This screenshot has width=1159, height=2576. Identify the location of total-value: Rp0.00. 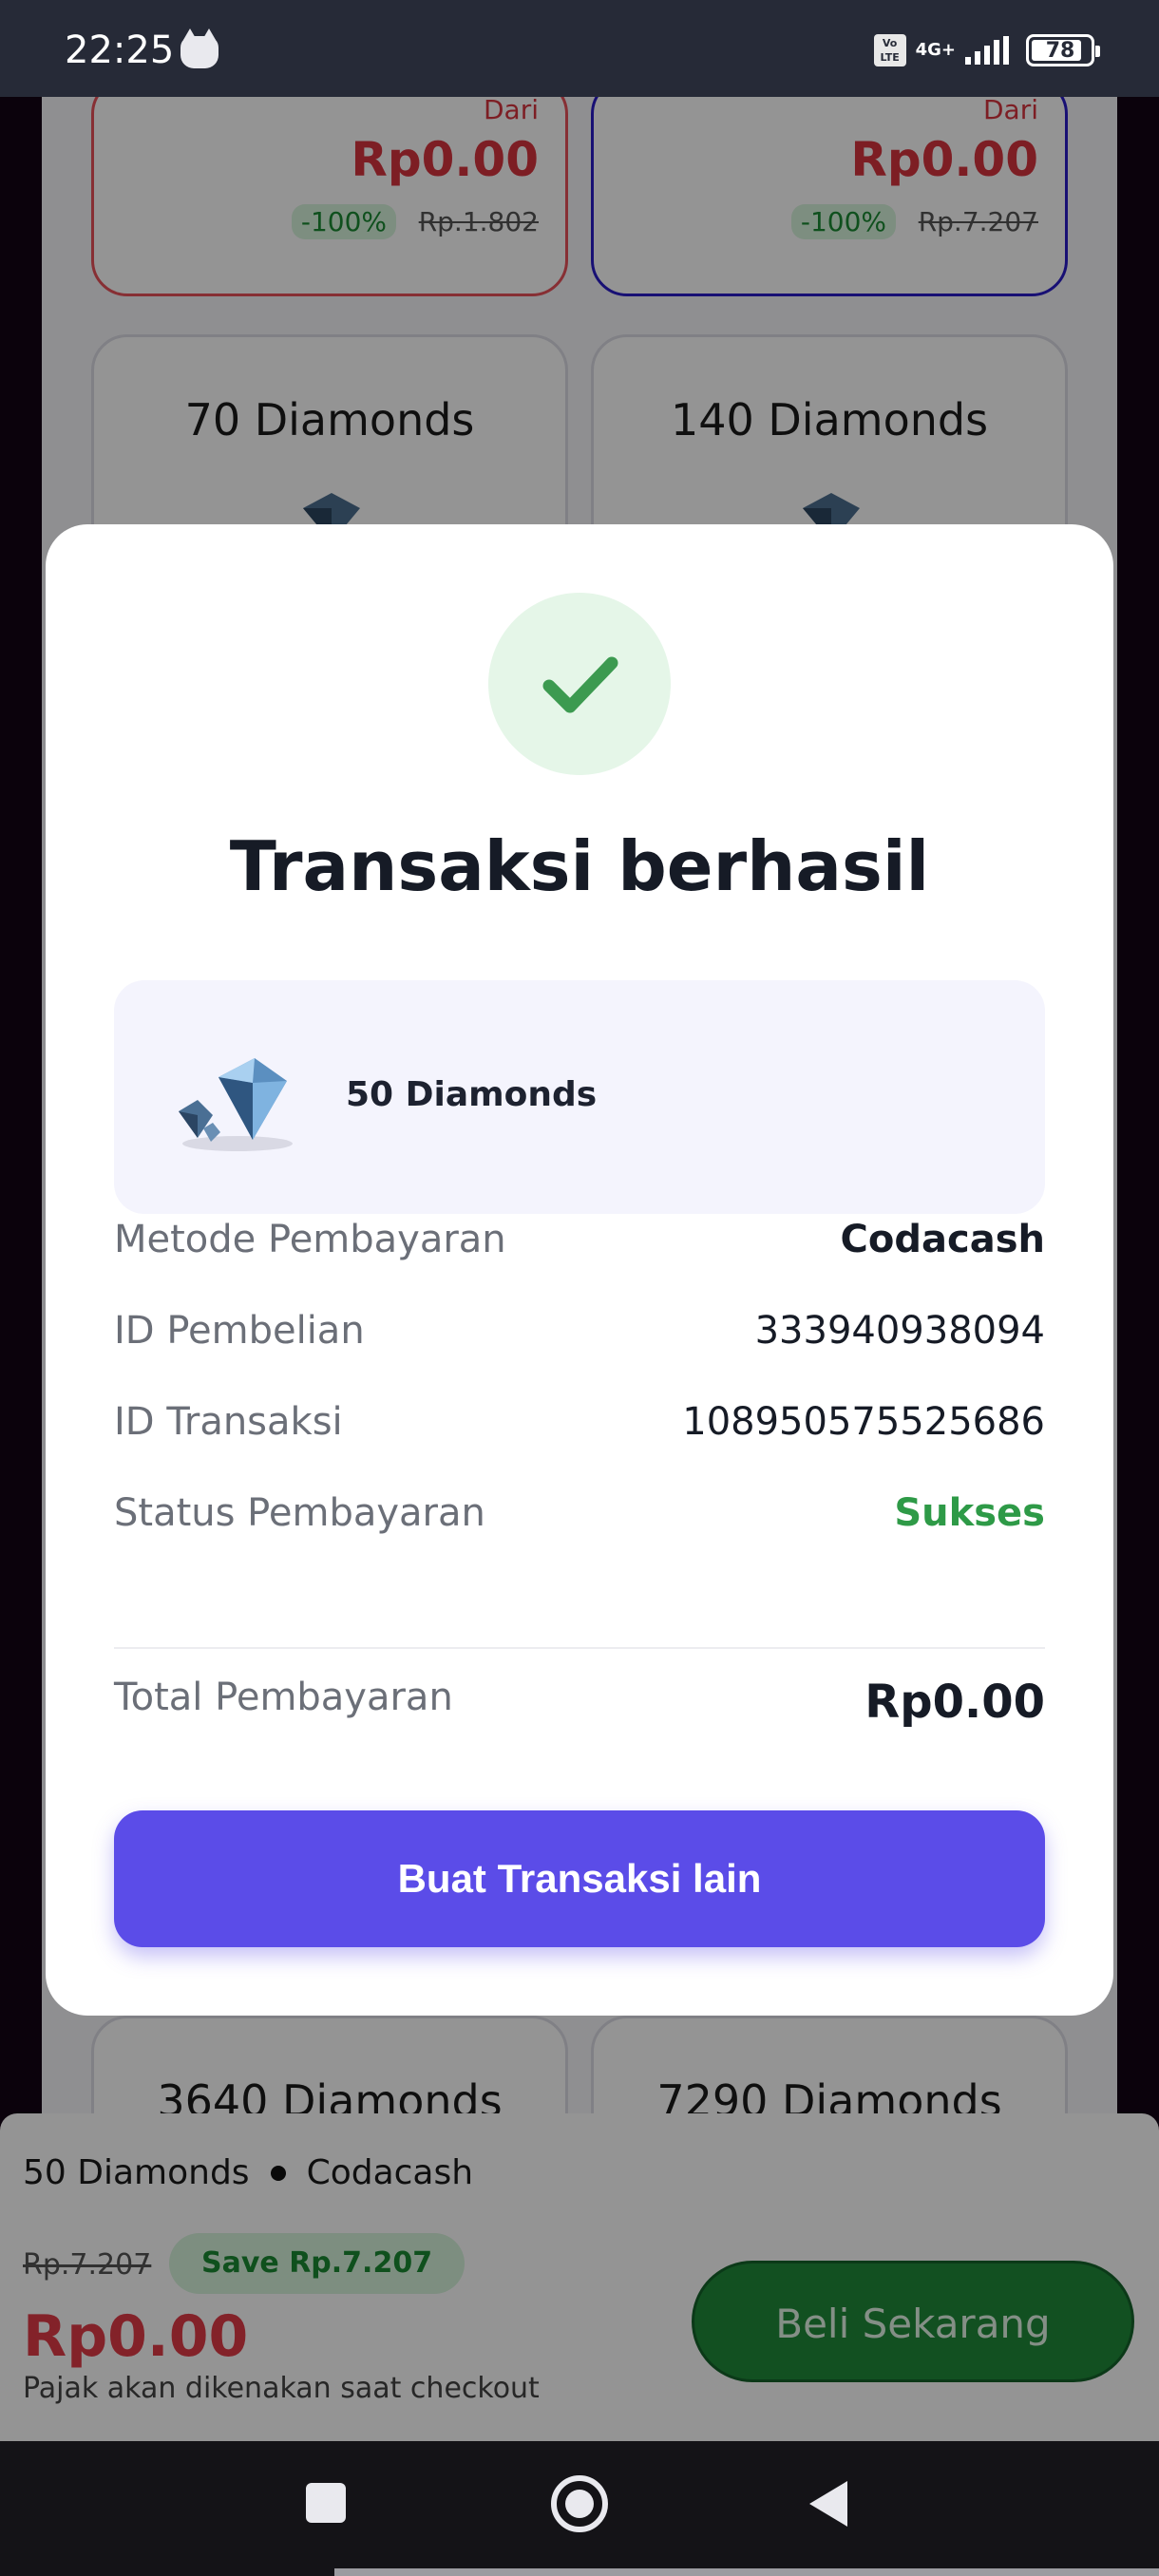
(954, 1702).